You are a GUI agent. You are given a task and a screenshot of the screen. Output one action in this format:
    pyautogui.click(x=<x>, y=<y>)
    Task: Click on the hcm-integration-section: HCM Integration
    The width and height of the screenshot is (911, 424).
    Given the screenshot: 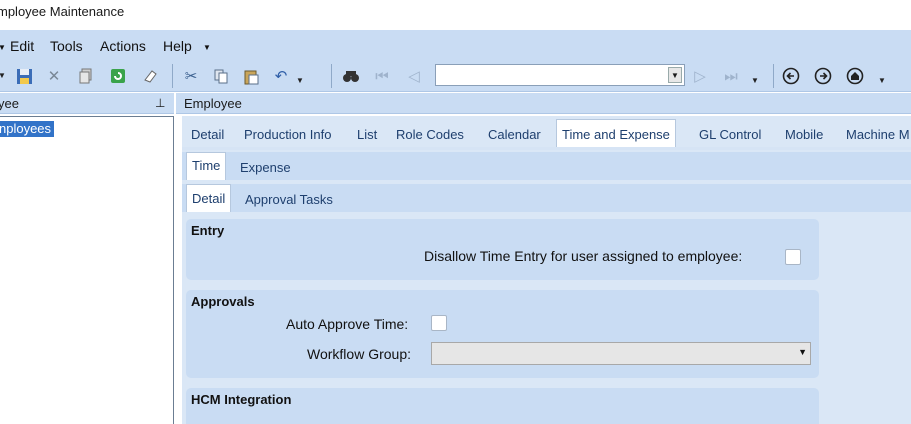 What is the action you would take?
    pyautogui.click(x=502, y=406)
    